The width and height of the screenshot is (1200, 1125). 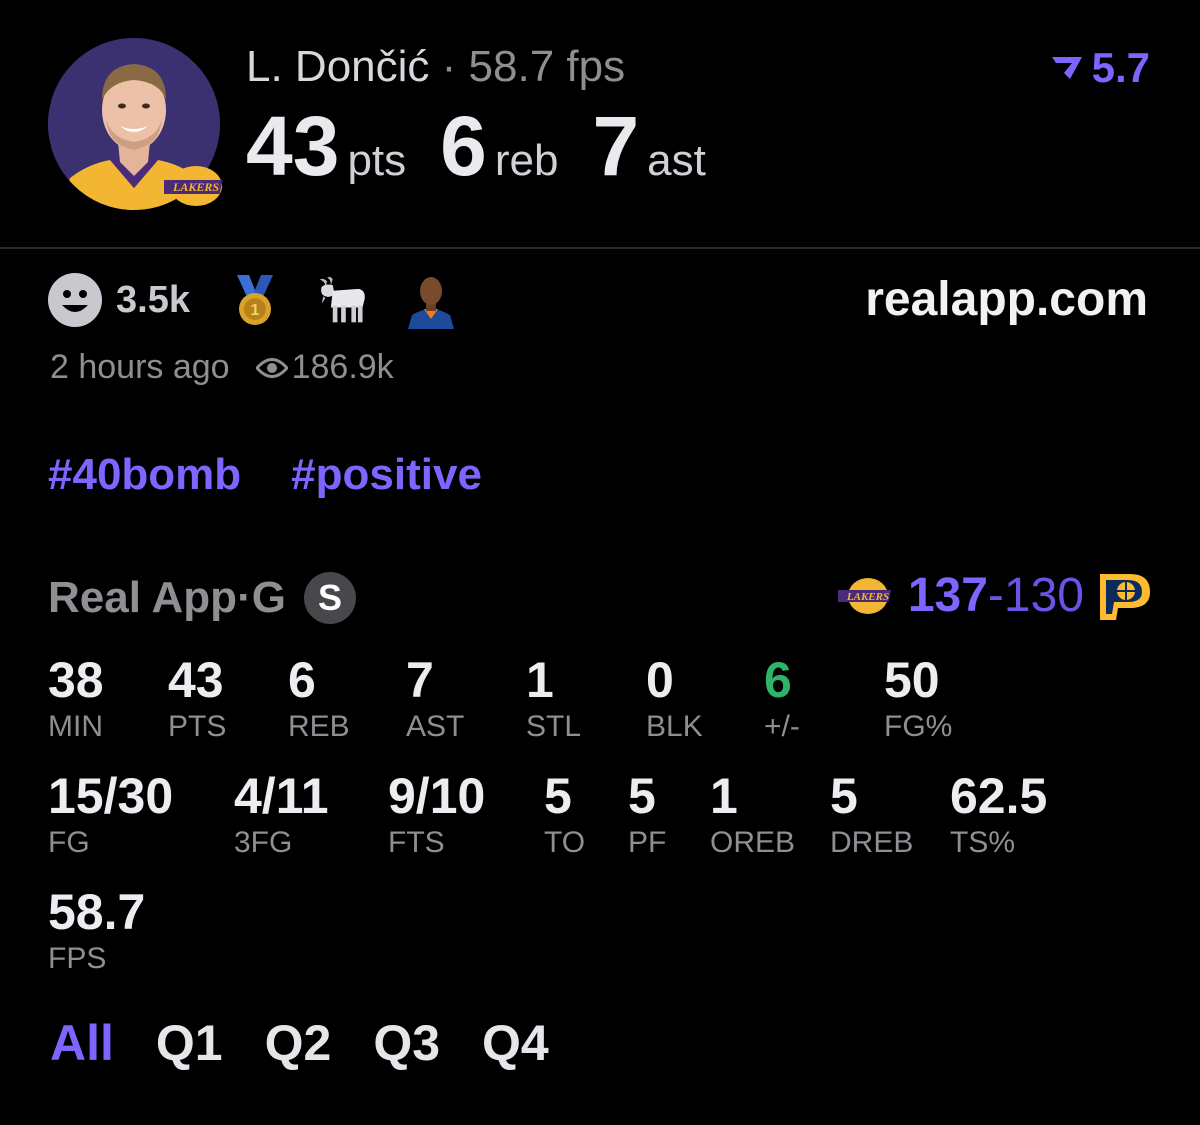 I want to click on stat-label: FG, so click(x=69, y=842).